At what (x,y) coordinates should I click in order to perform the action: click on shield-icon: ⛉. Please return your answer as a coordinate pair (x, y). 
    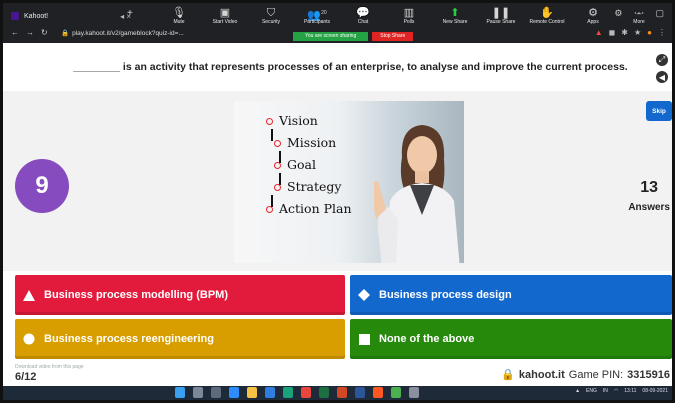
    Looking at the image, I should click on (271, 13).